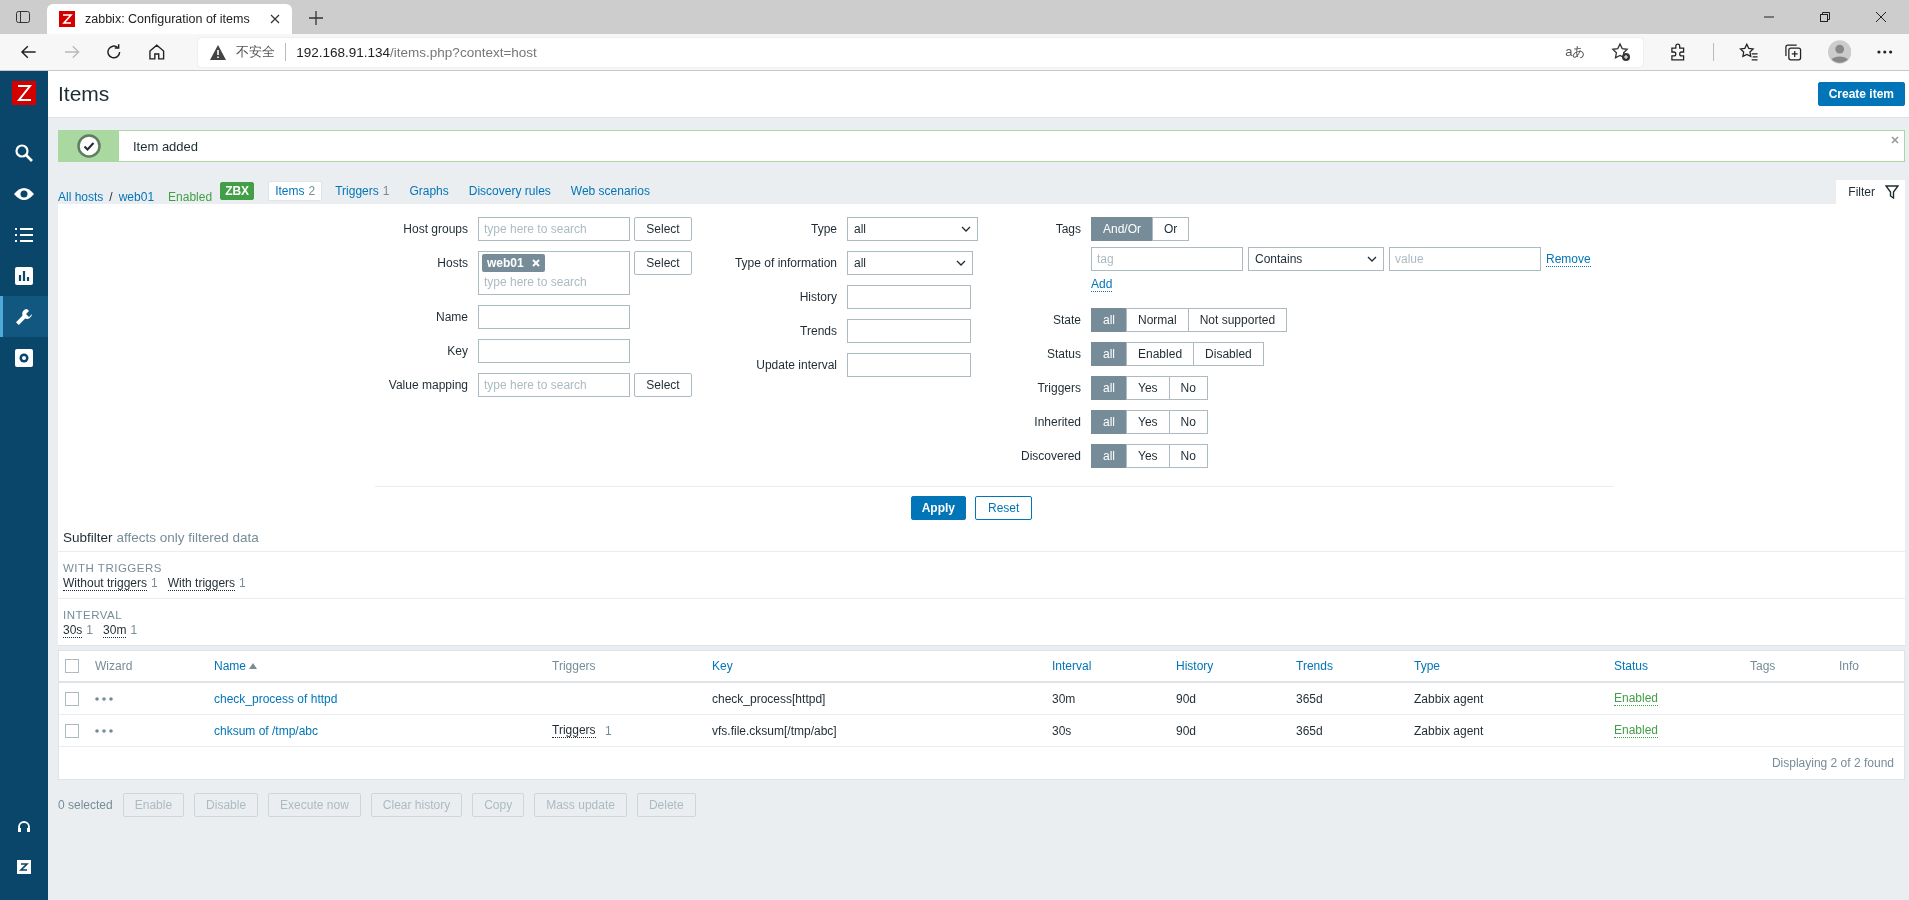 This screenshot has width=1909, height=900. What do you see at coordinates (316, 18) in the screenshot?
I see `new-tab-icon` at bounding box center [316, 18].